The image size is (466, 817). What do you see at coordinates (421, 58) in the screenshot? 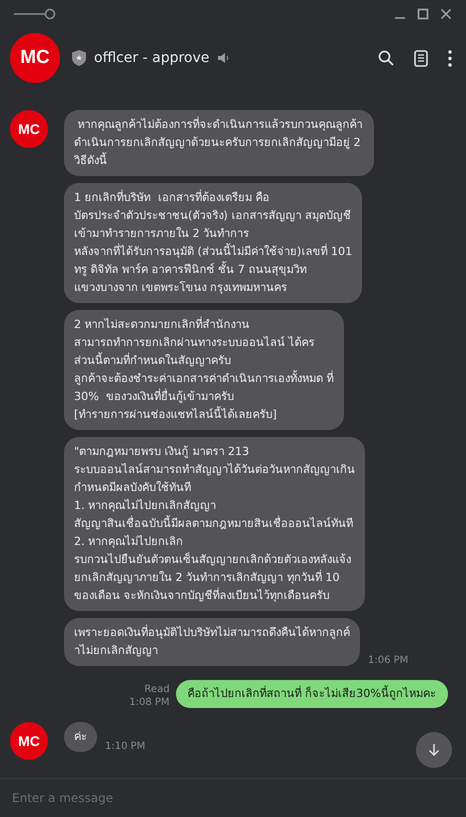
I see `notes-icon` at bounding box center [421, 58].